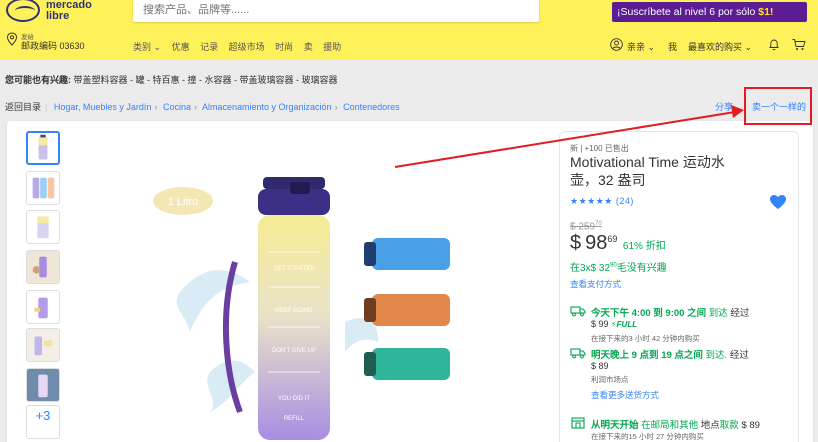  Describe the element at coordinates (586, 227) in the screenshot. I see `original-price: $ 25970` at that location.